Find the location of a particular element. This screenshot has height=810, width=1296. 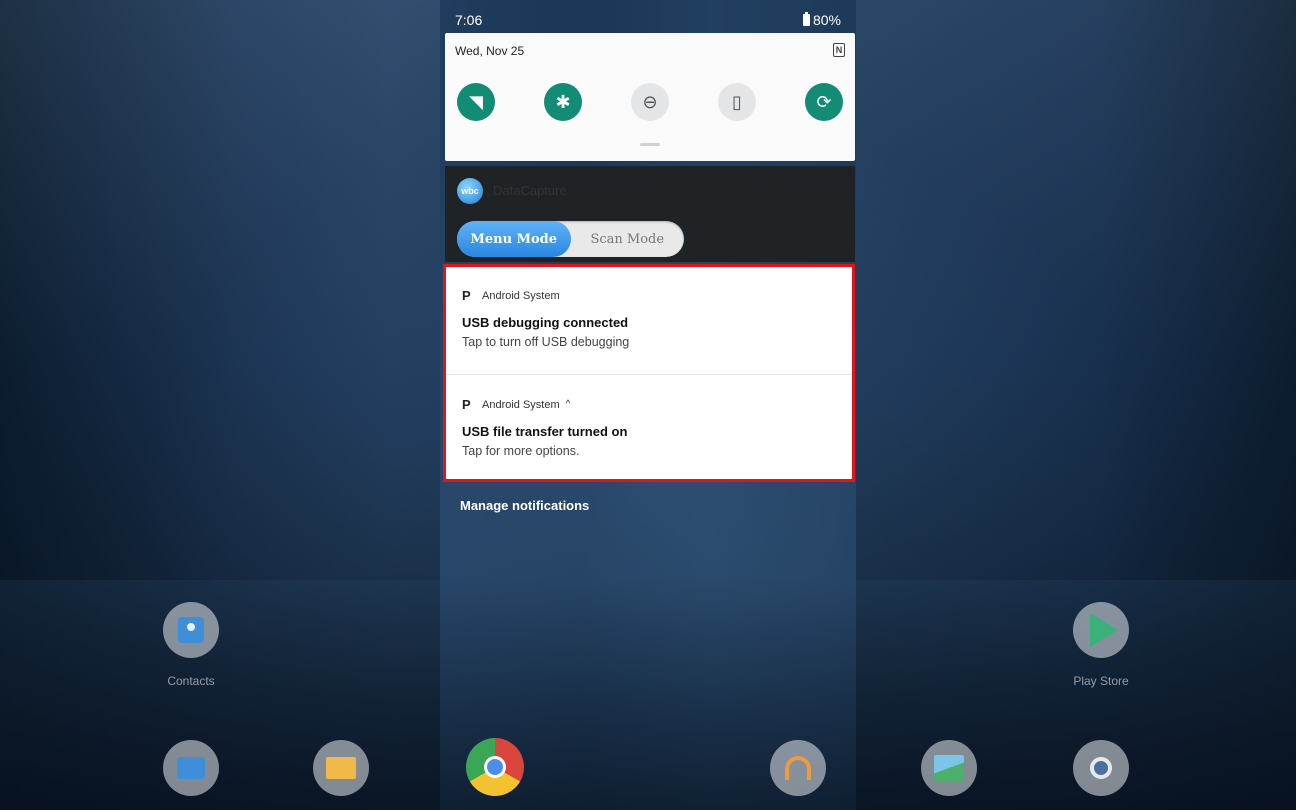

qs-expand-handle is located at coordinates (650, 144).